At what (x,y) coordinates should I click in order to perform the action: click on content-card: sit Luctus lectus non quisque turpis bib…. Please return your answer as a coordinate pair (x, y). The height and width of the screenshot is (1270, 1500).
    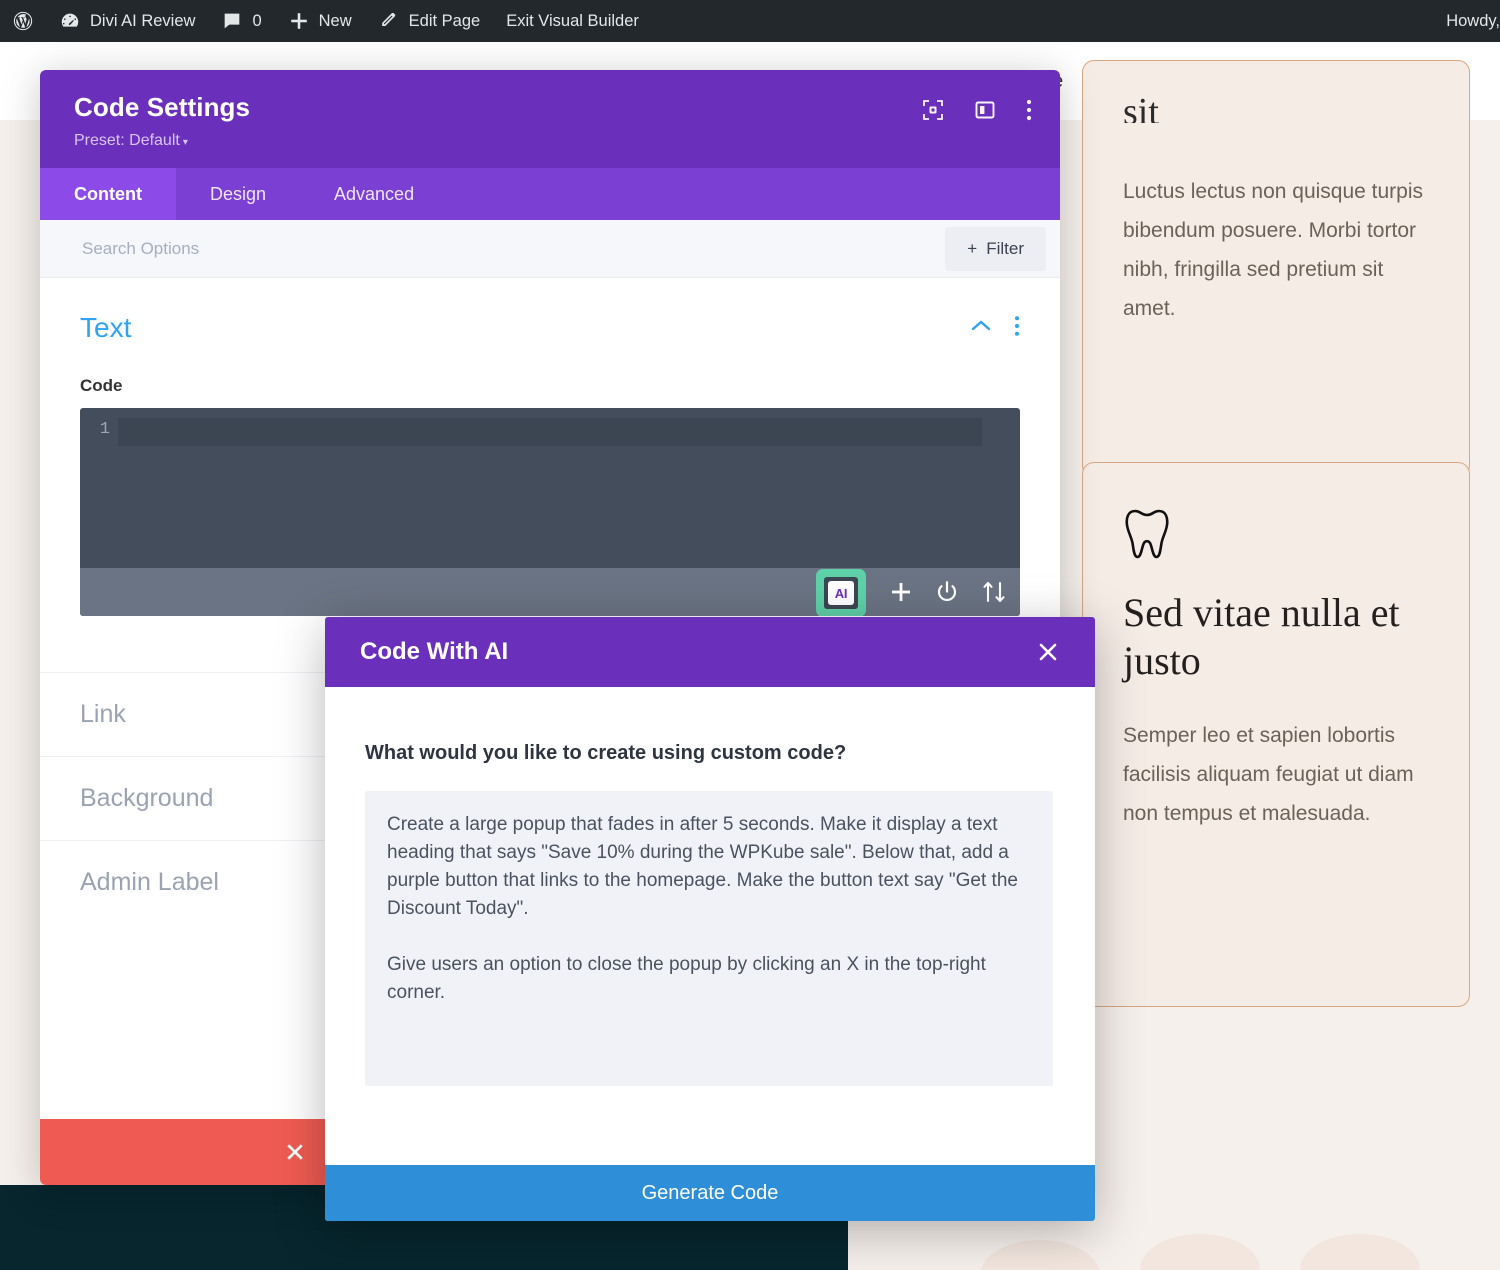
    Looking at the image, I should click on (1276, 269).